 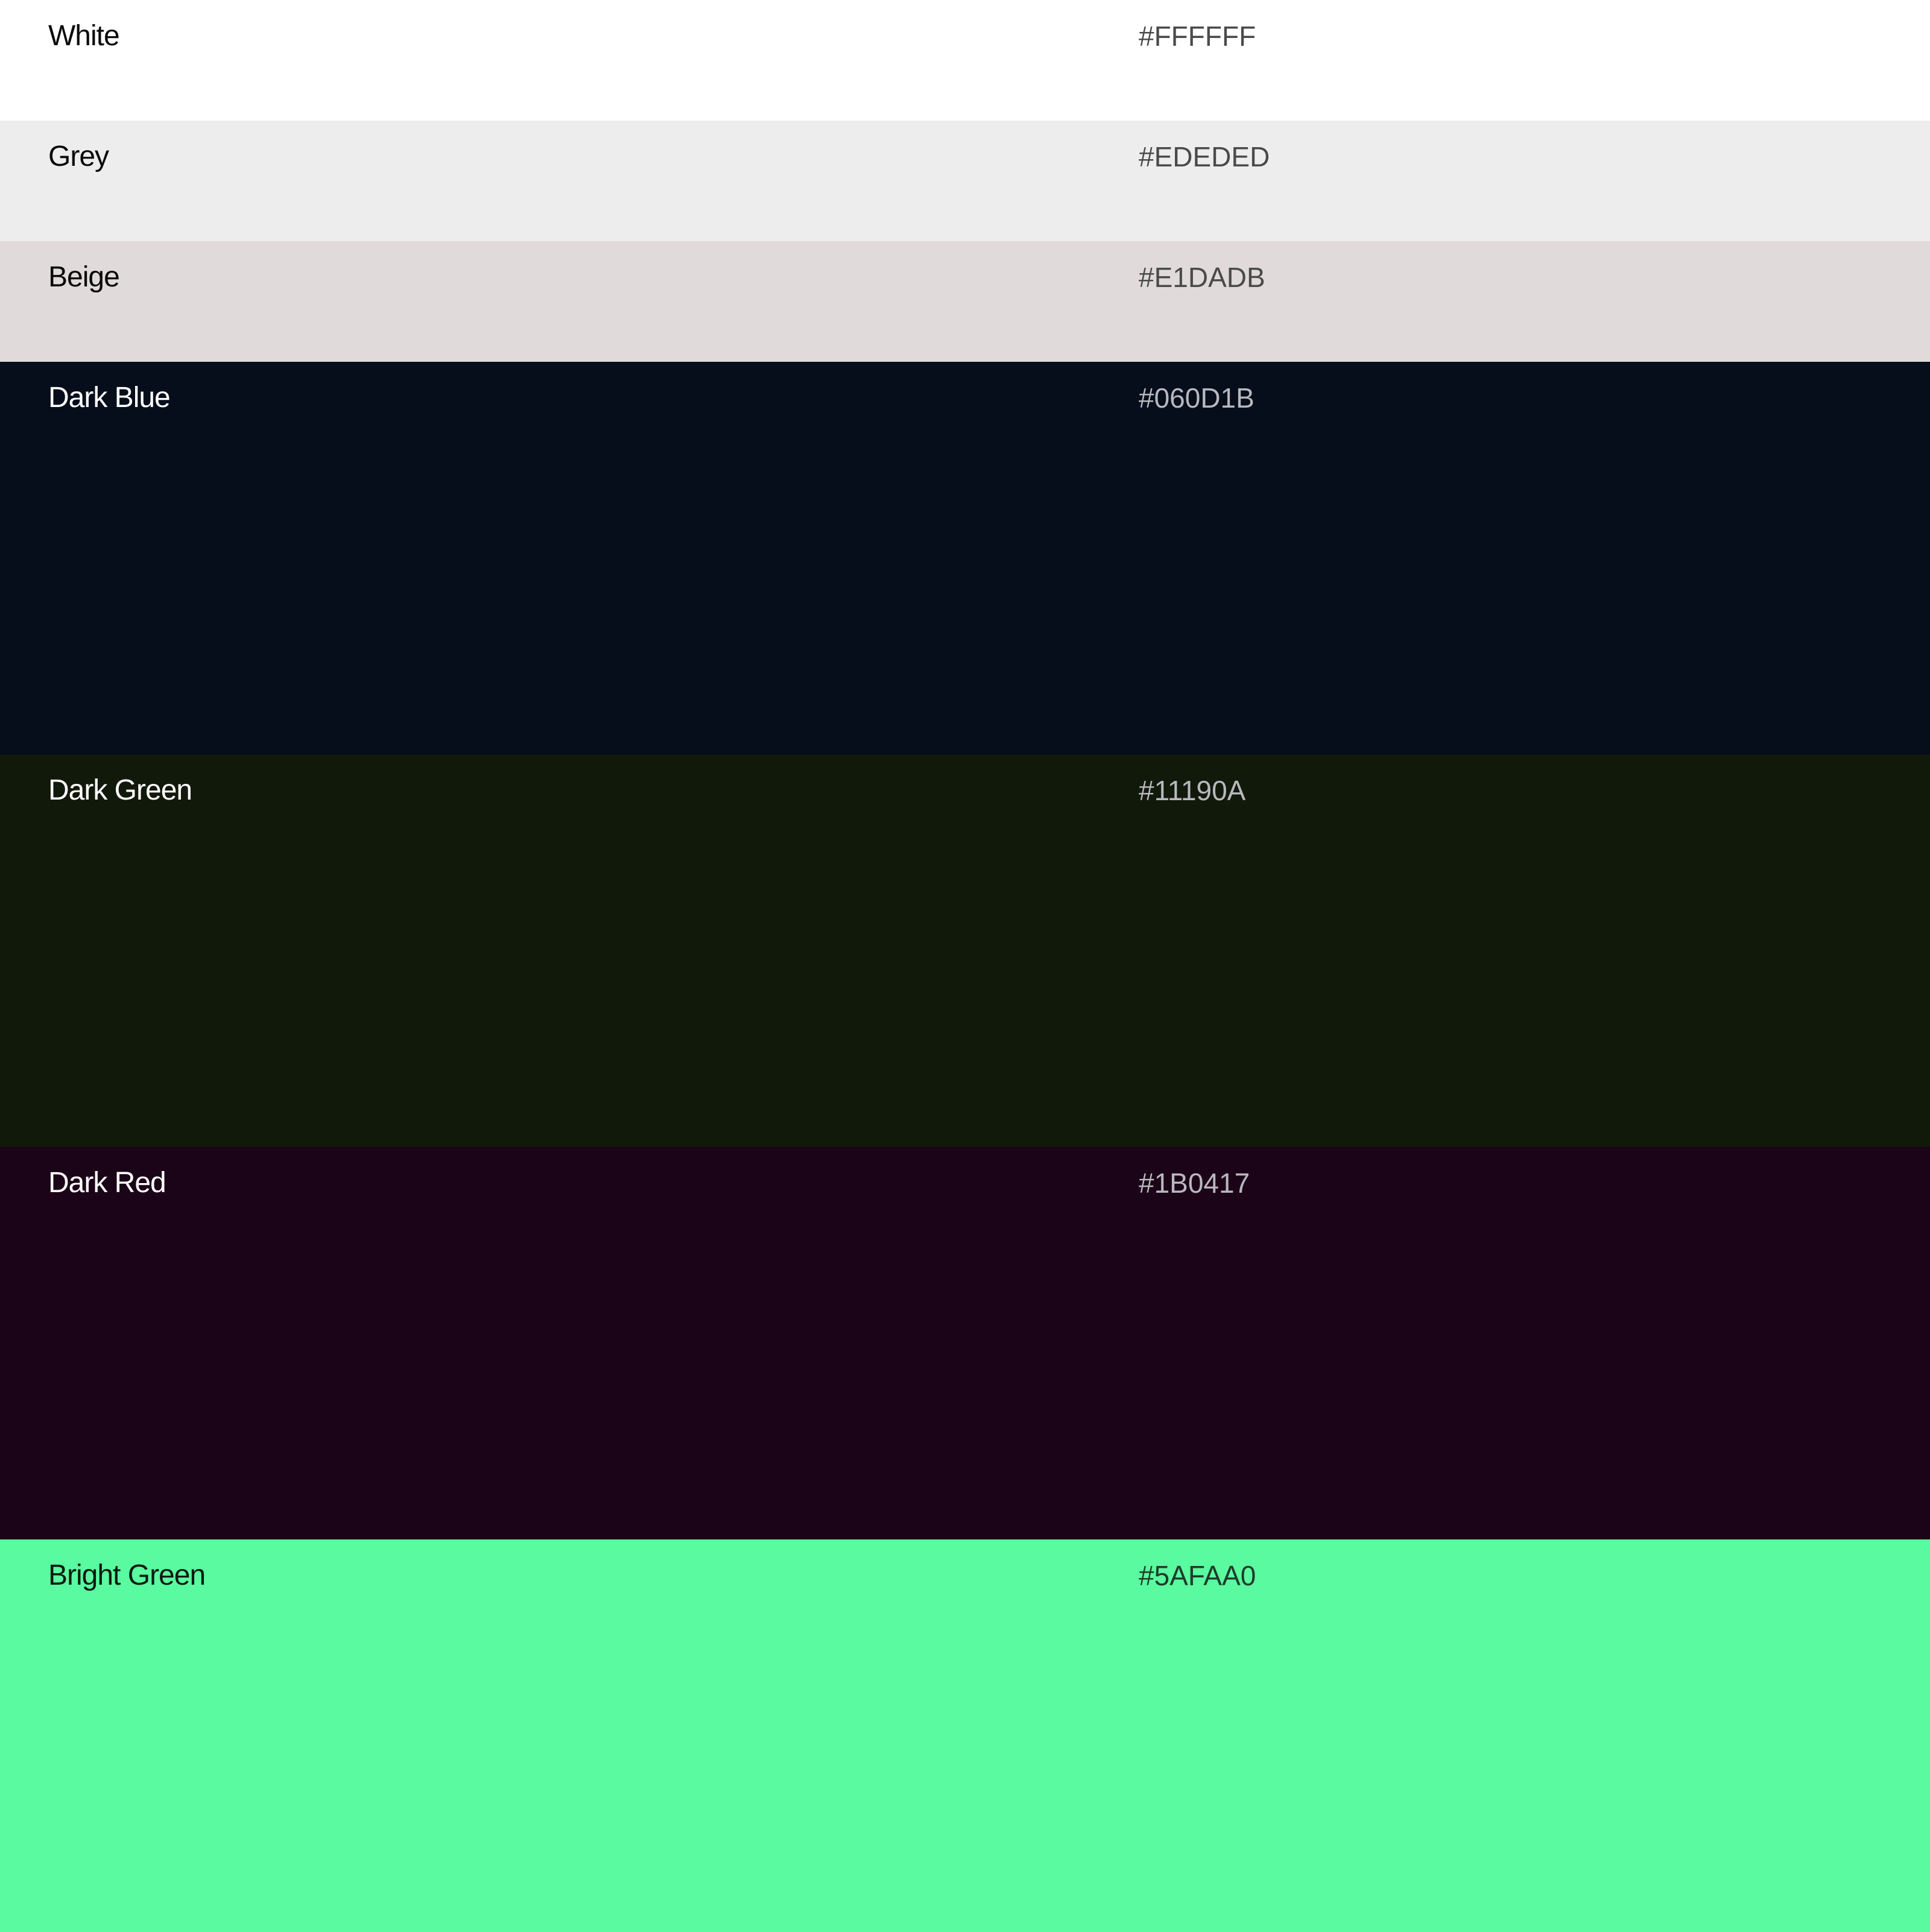 What do you see at coordinates (1197, 36) in the screenshot?
I see `swatch-hex: #FFFFFF` at bounding box center [1197, 36].